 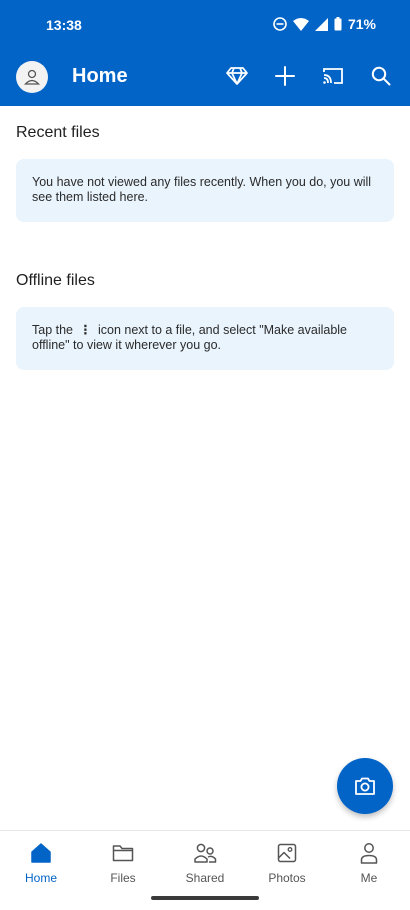 I want to click on signal-icon, so click(x=321, y=24).